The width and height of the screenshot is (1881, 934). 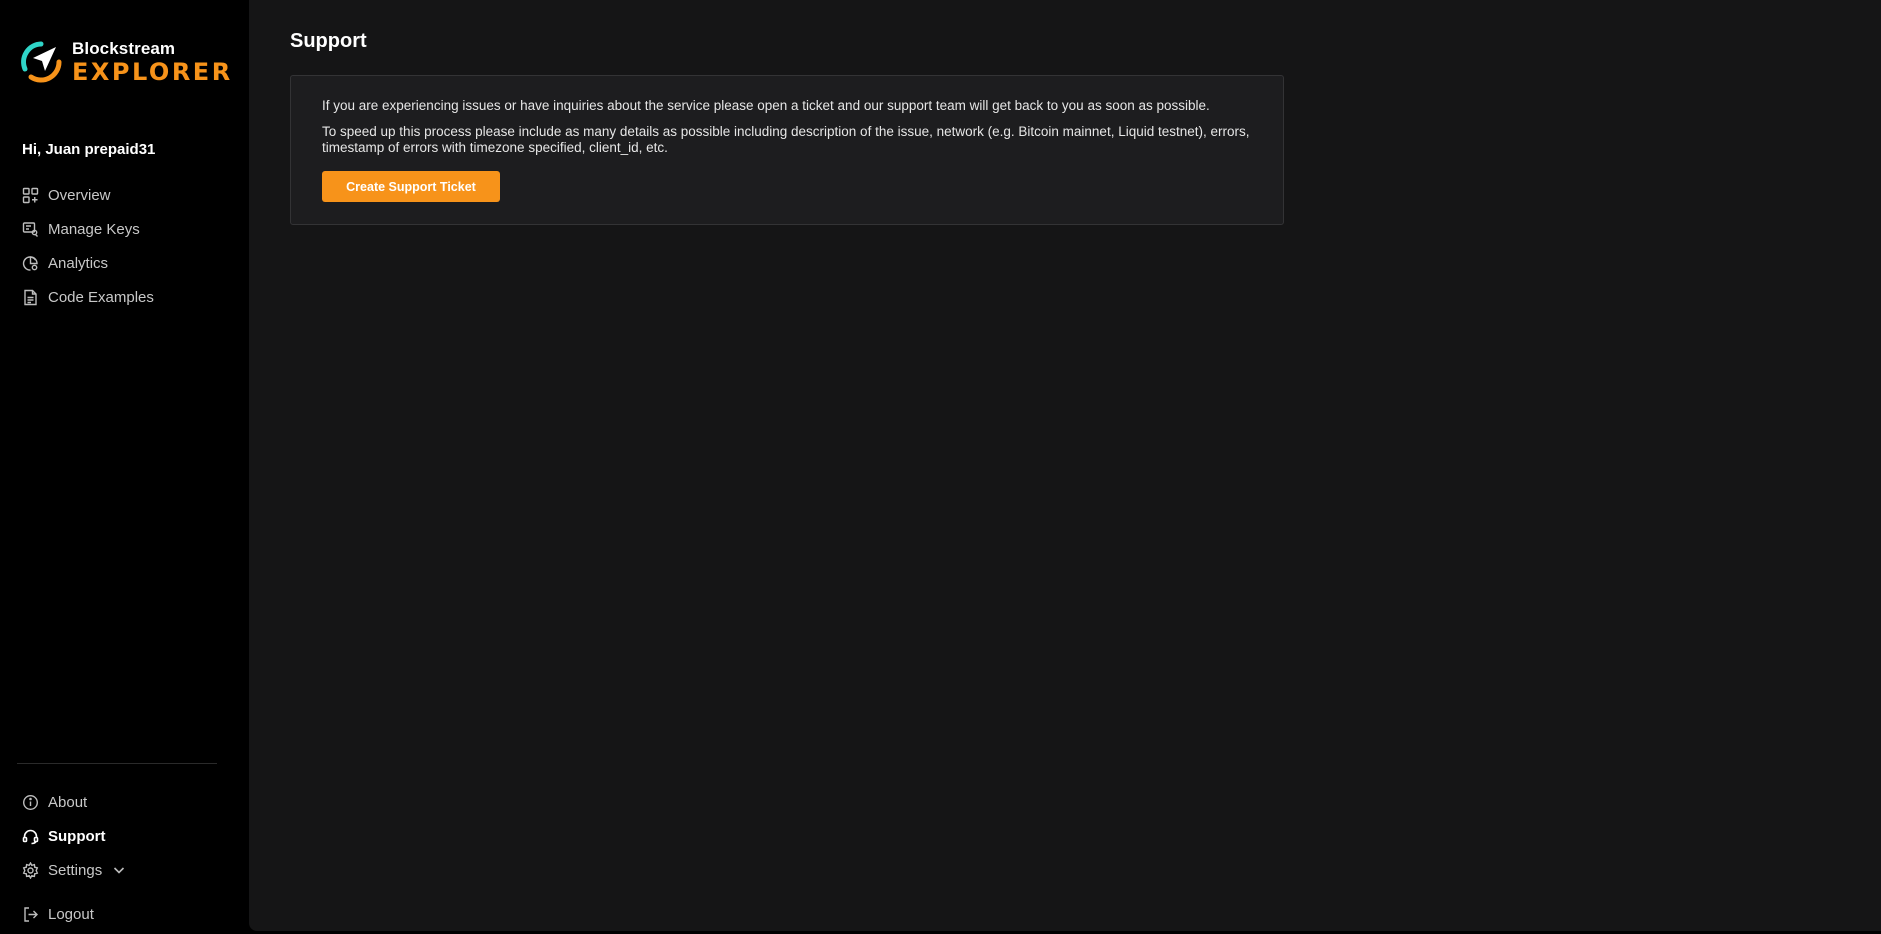 I want to click on sidebar-item-label: Overview, so click(x=79, y=195).